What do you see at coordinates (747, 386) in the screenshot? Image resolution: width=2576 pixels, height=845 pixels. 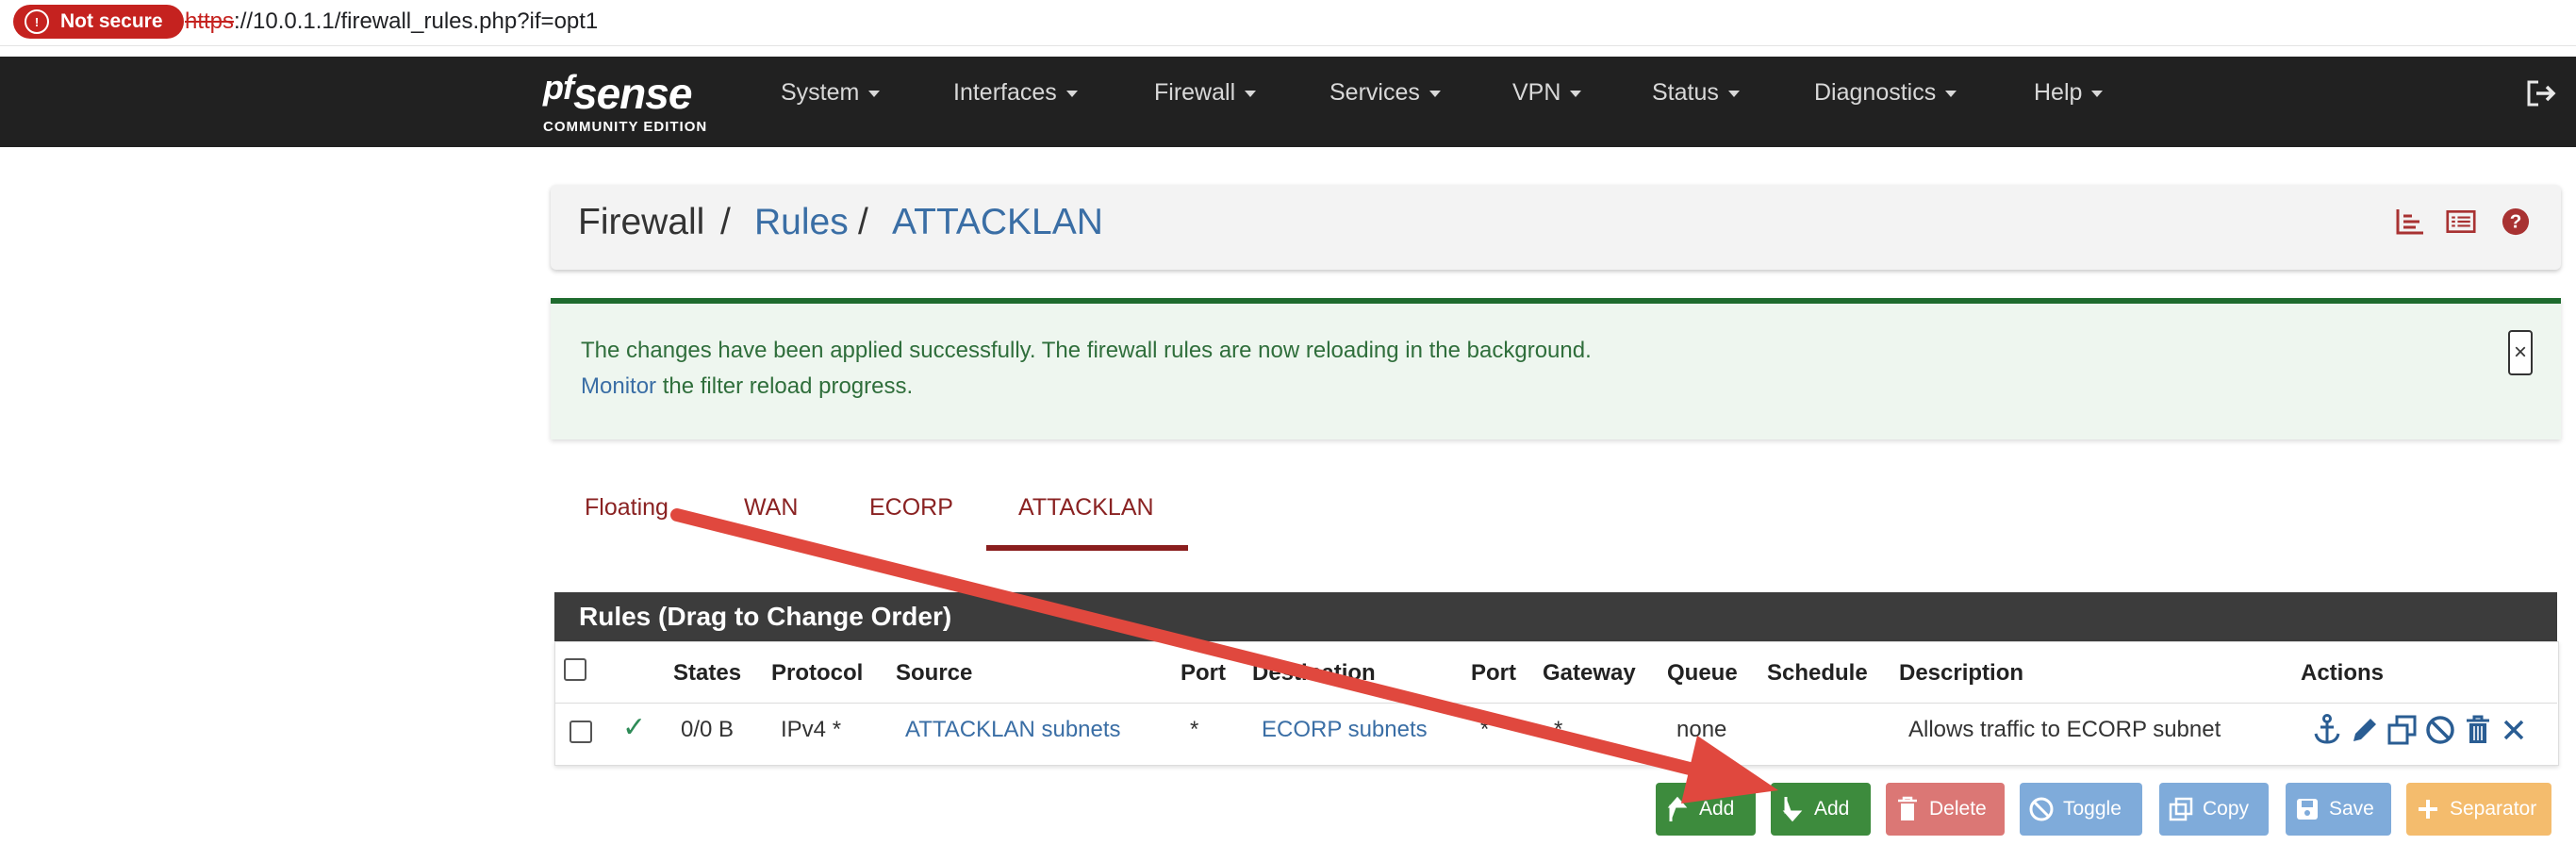 I see `alert-message-2: Monitor the filter reload progress.` at bounding box center [747, 386].